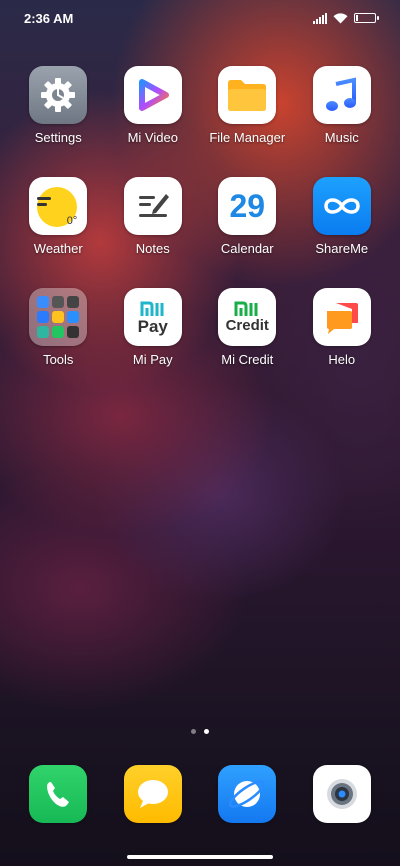 This screenshot has width=400, height=866. Describe the element at coordinates (200, 731) in the screenshot. I see `page-indicator` at that location.